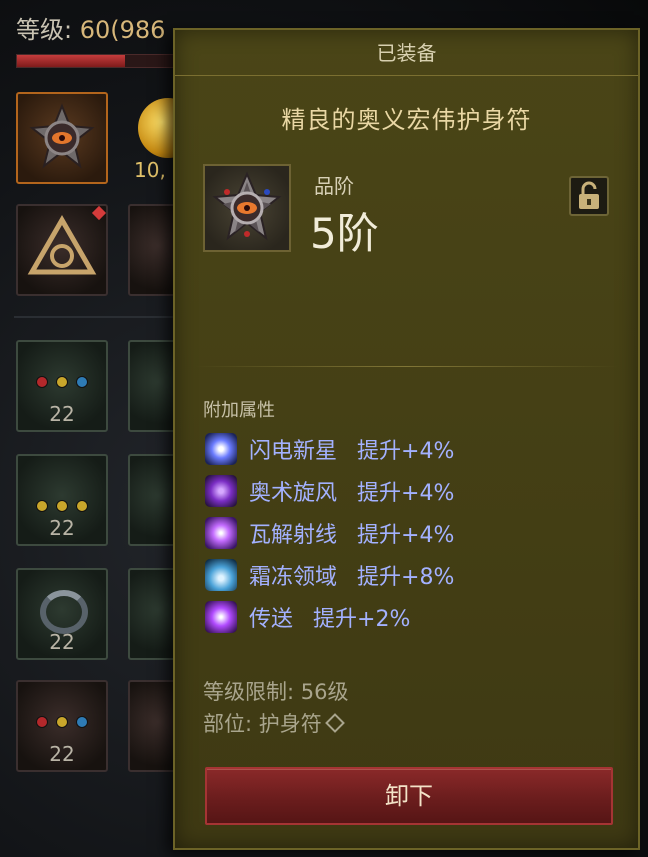 This screenshot has height=857, width=648. I want to click on diamond-icon, so click(334, 723).